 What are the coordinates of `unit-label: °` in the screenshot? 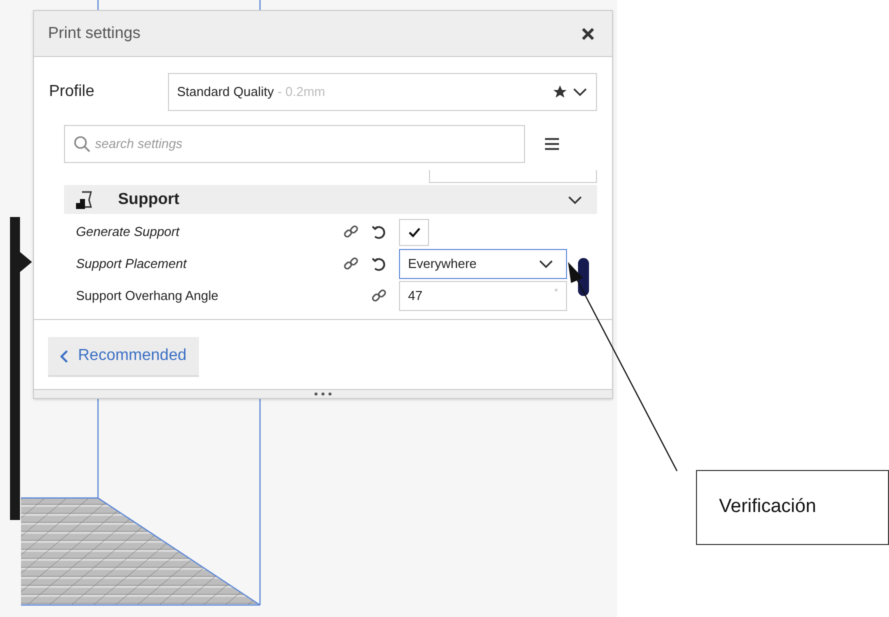 It's located at (556, 292).